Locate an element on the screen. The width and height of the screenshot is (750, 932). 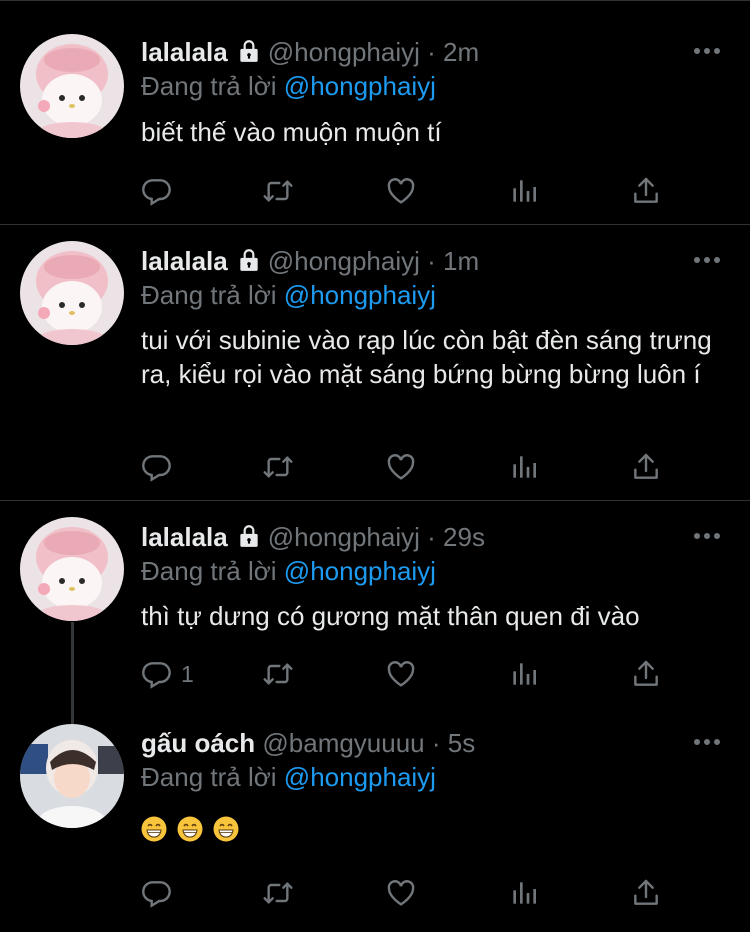
tweet-header: gấu oách @bamgyuuuu · 5s is located at coordinates (308, 743).